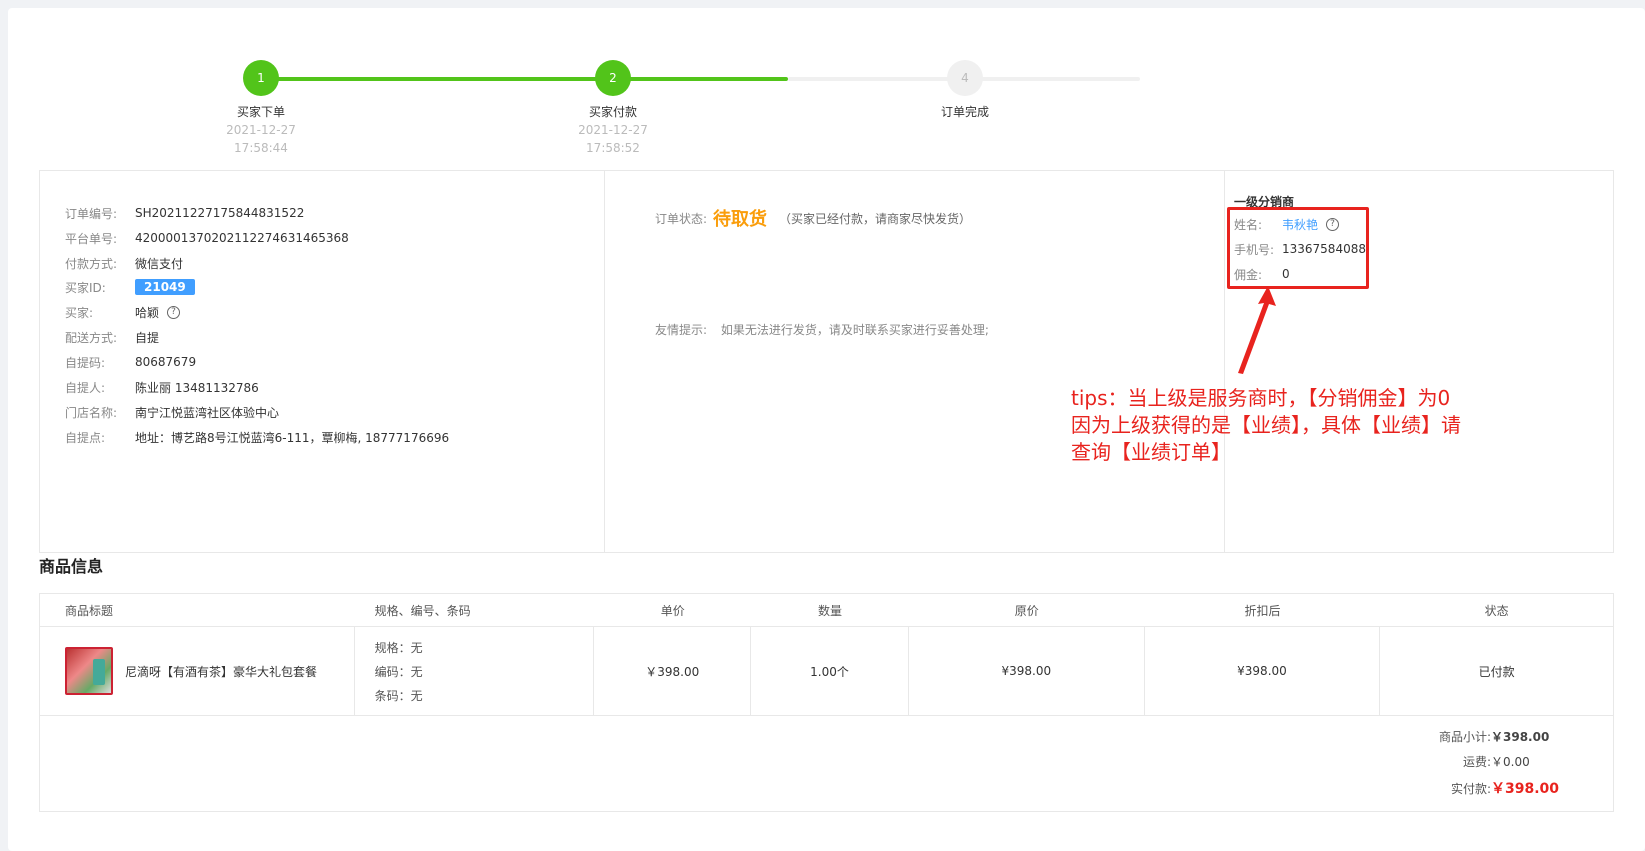 Image resolution: width=1645 pixels, height=851 pixels. I want to click on step-2-text: 买家付款 2021-12-27 17:58:52, so click(613, 130).